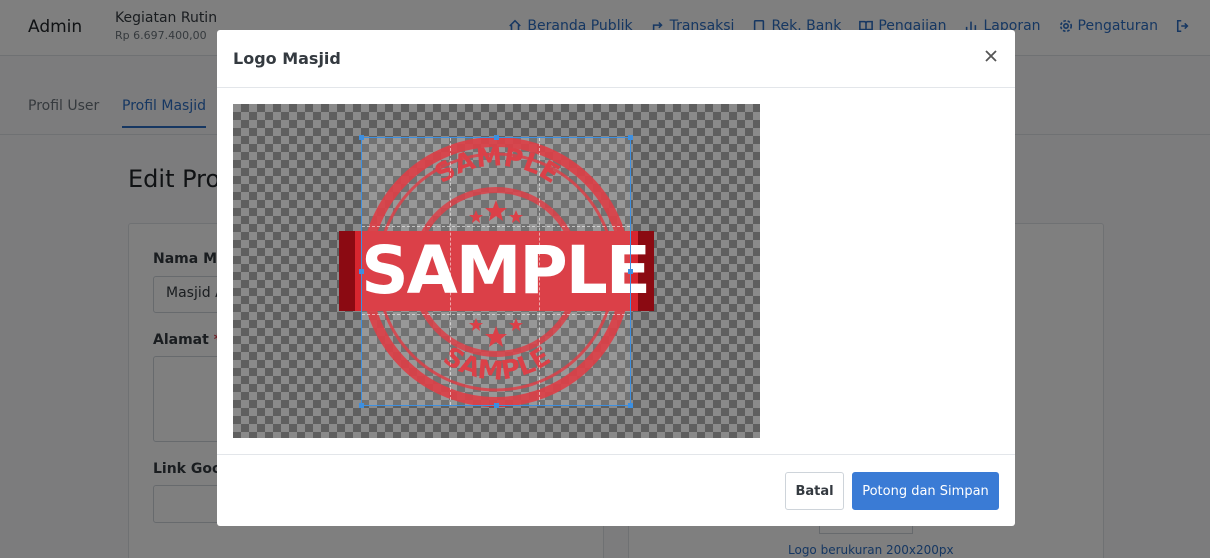 The image size is (1210, 558). I want to click on crop-handle-bottom-left, so click(361, 405).